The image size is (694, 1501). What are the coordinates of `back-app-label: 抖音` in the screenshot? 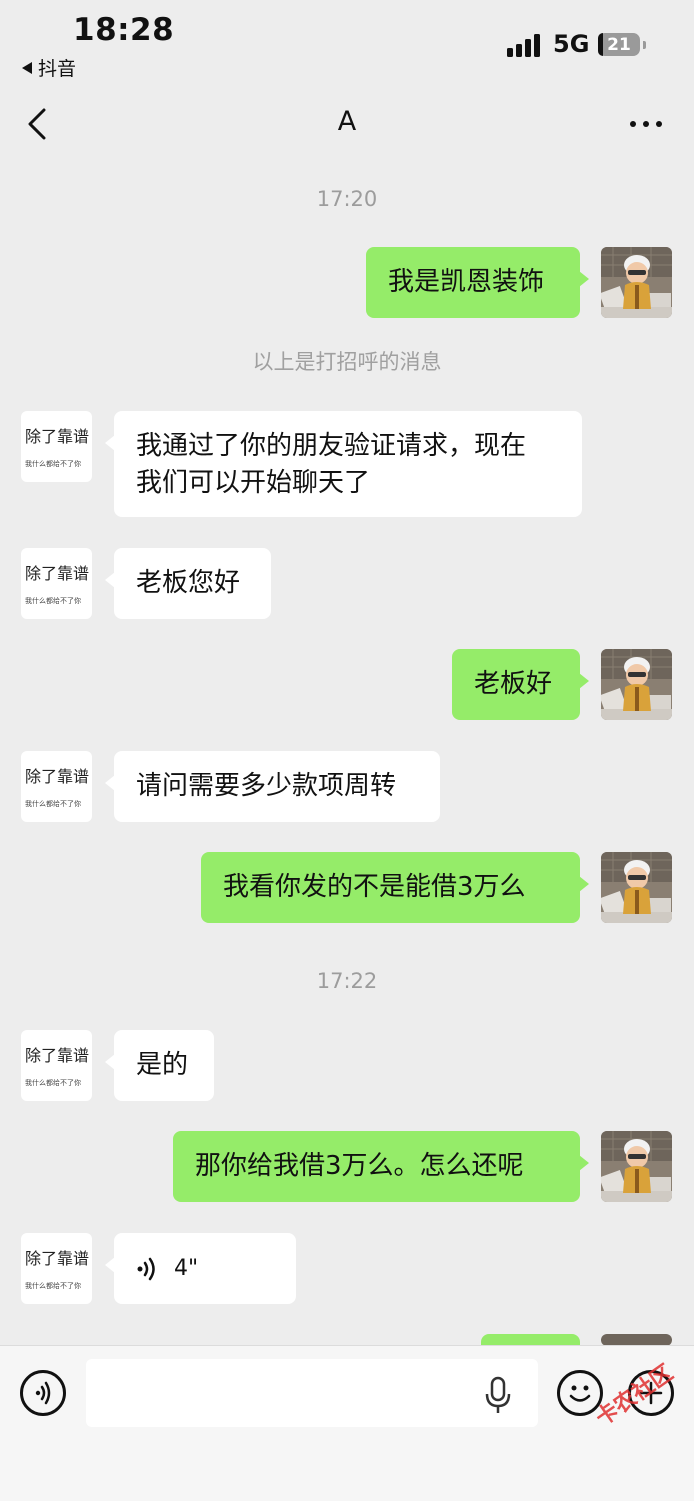 It's located at (57, 69).